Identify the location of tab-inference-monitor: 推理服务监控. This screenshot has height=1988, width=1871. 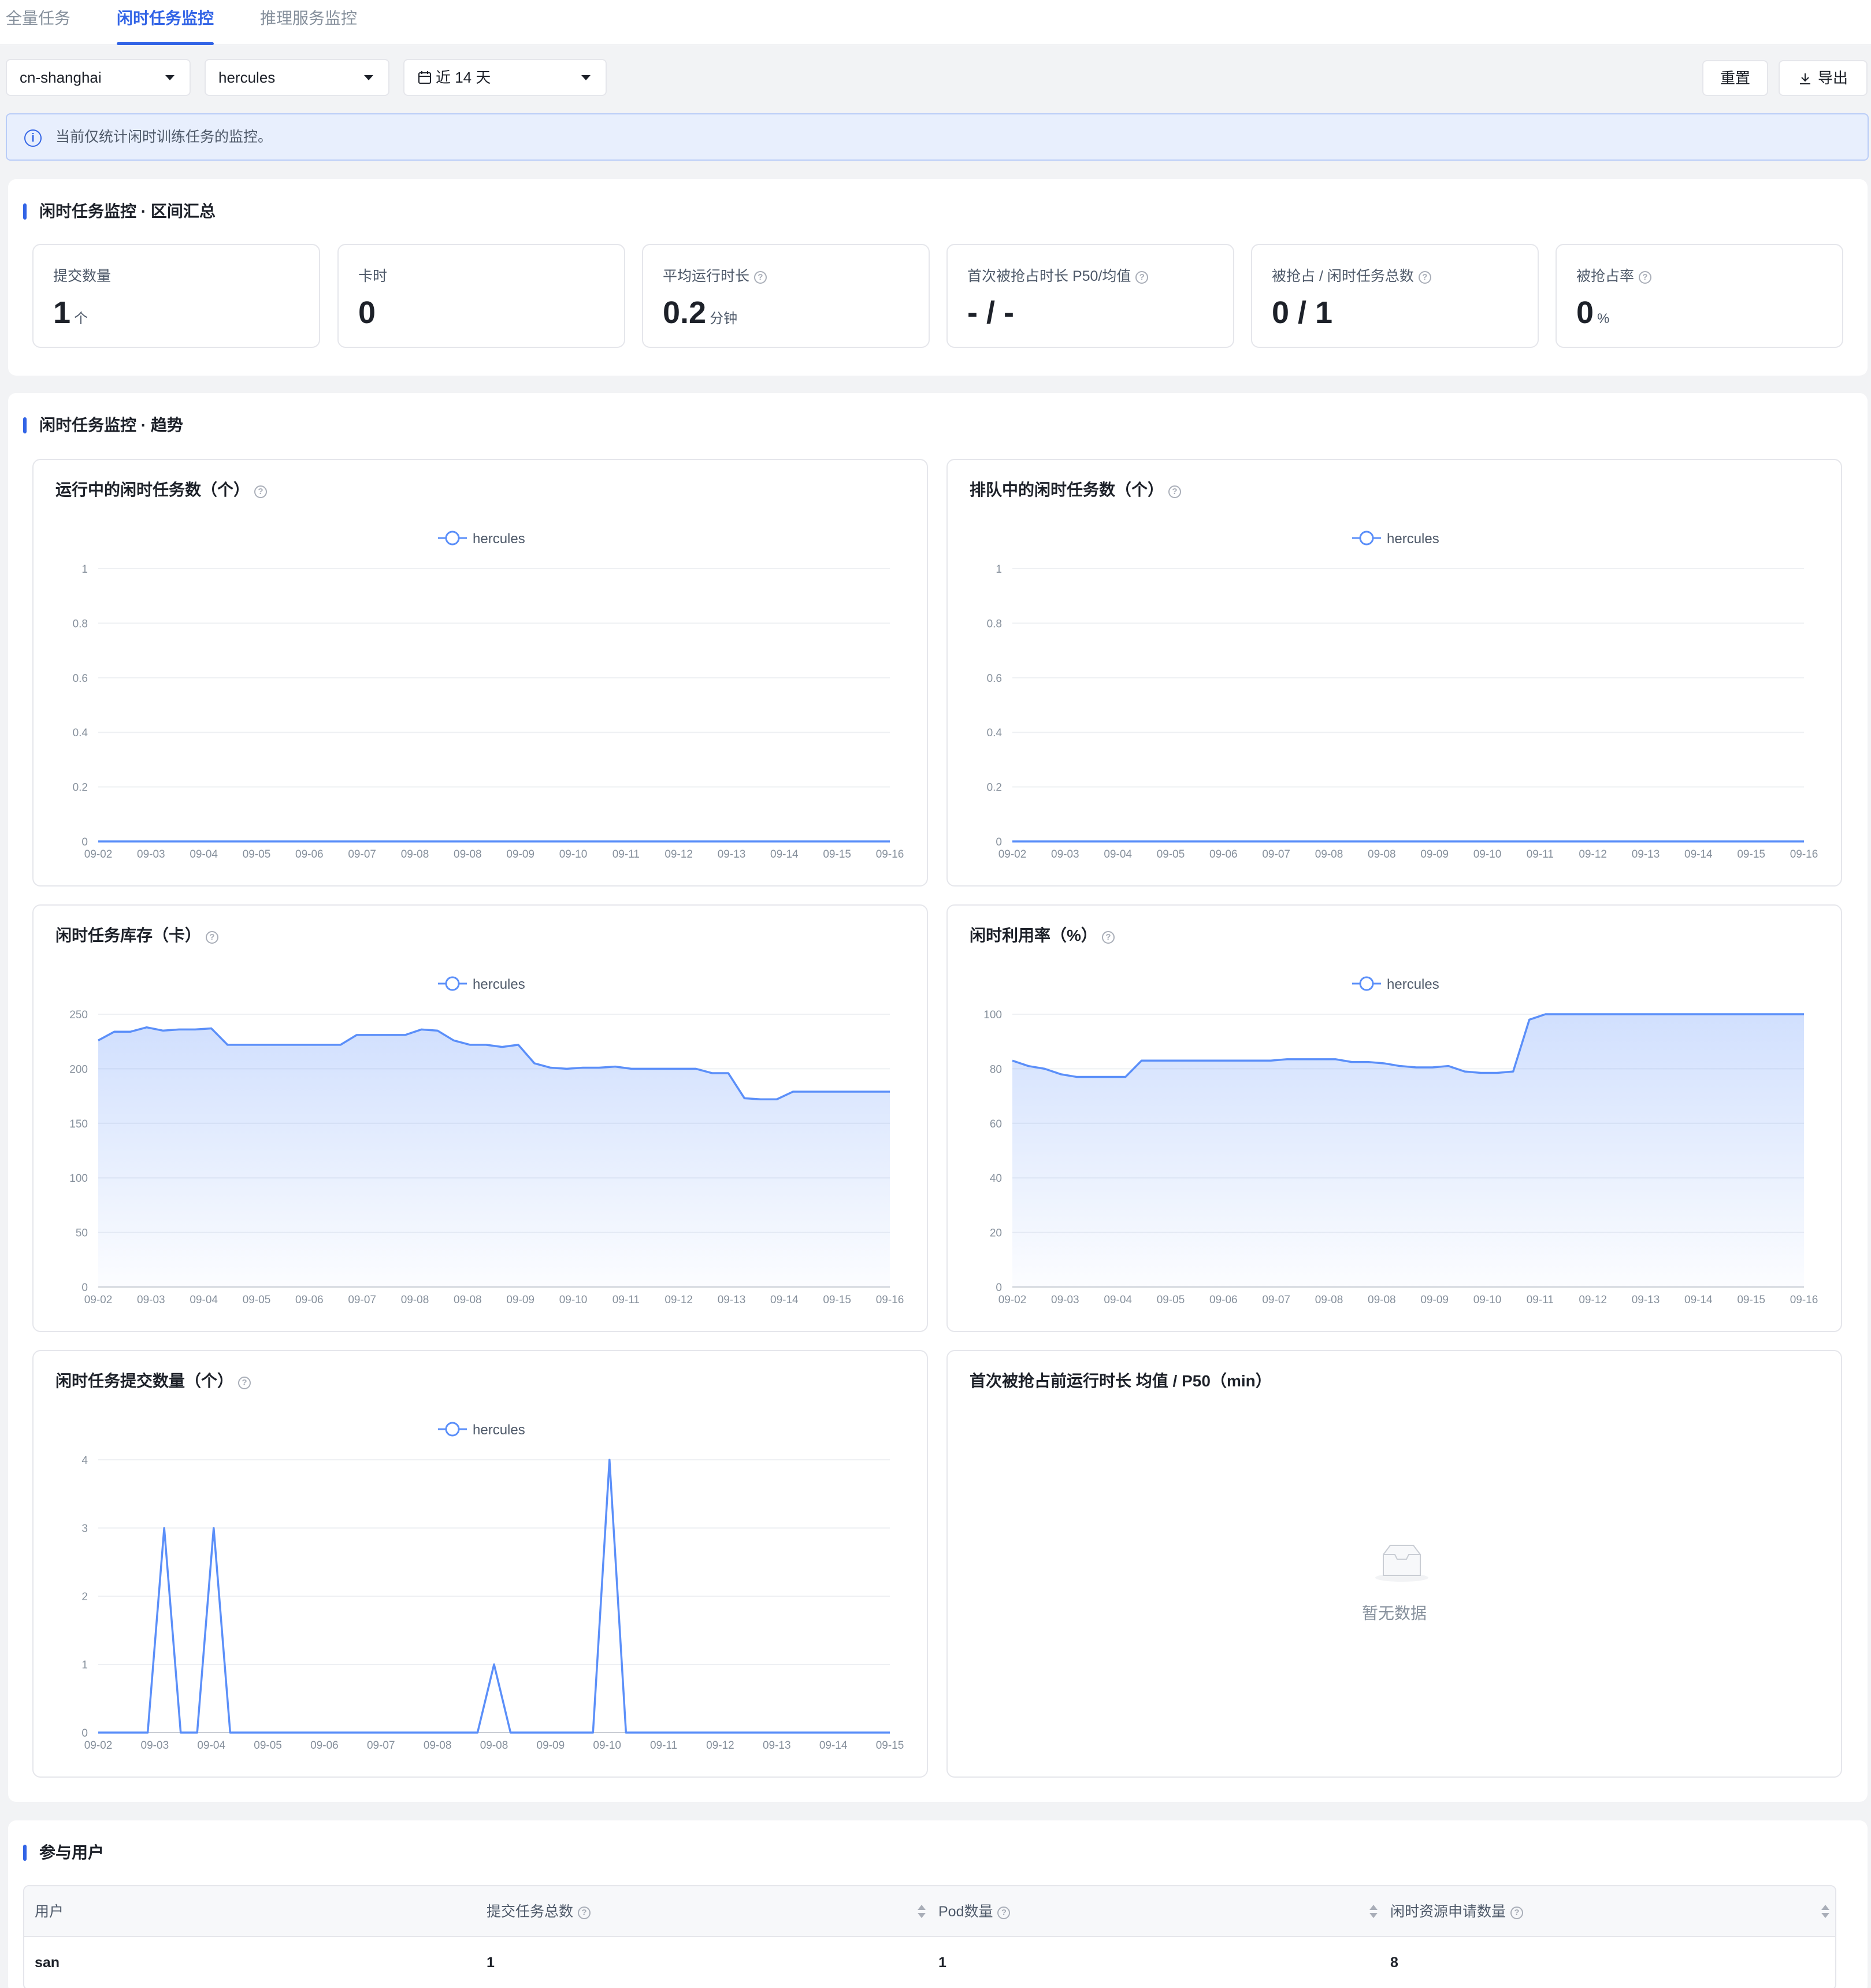
(308, 22).